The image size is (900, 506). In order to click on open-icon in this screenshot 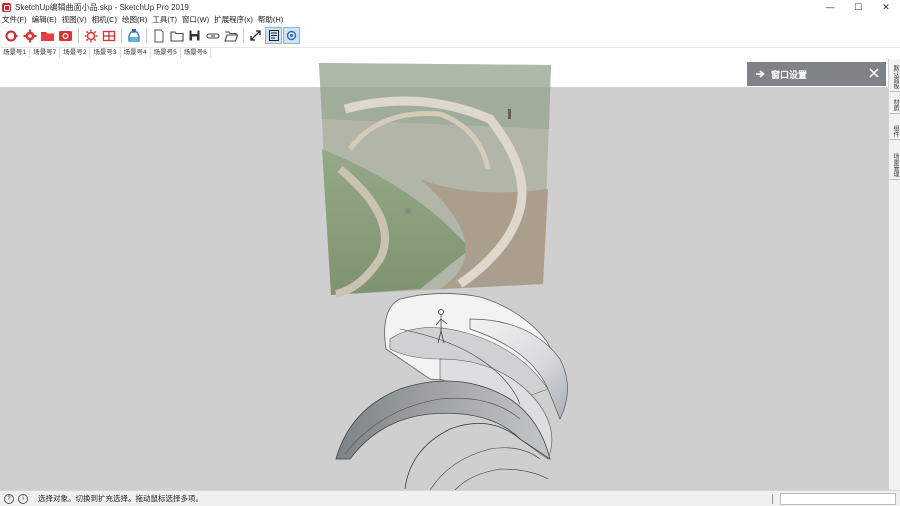, I will do `click(230, 35)`.